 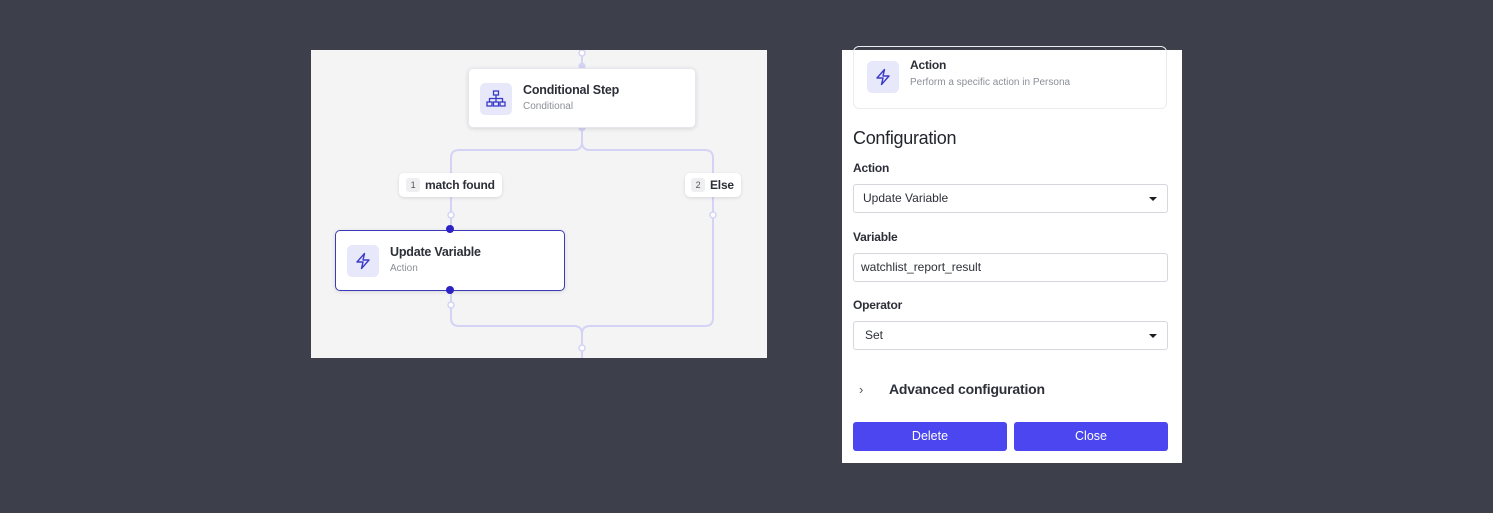 I want to click on branch-label-else: 2 Else, so click(x=713, y=185).